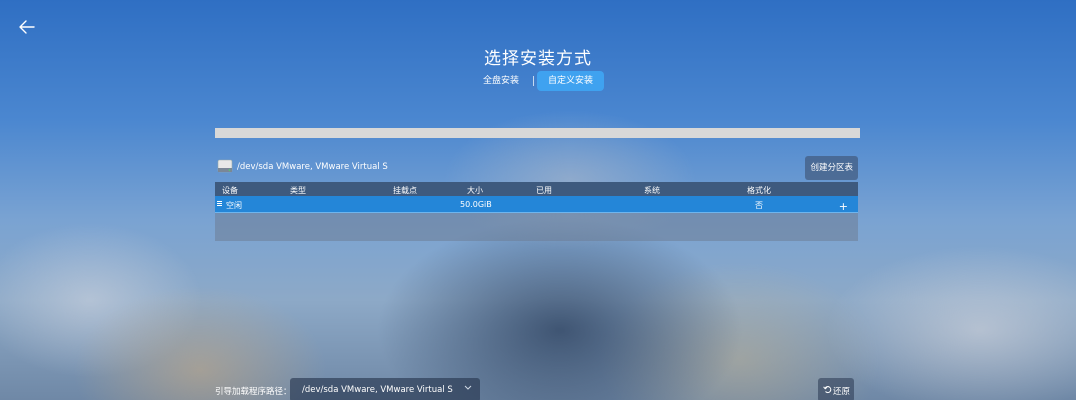  I want to click on back-button, so click(27, 27).